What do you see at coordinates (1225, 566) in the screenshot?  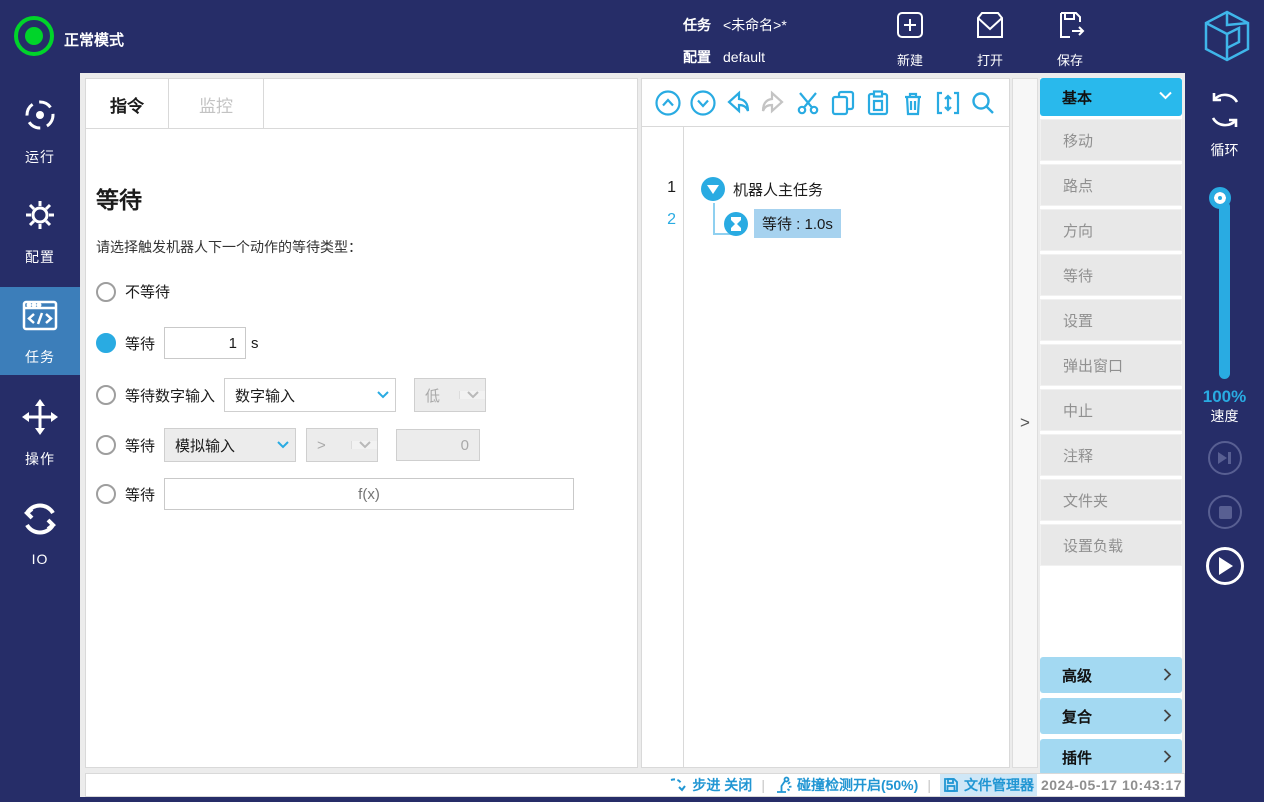 I see `play-button` at bounding box center [1225, 566].